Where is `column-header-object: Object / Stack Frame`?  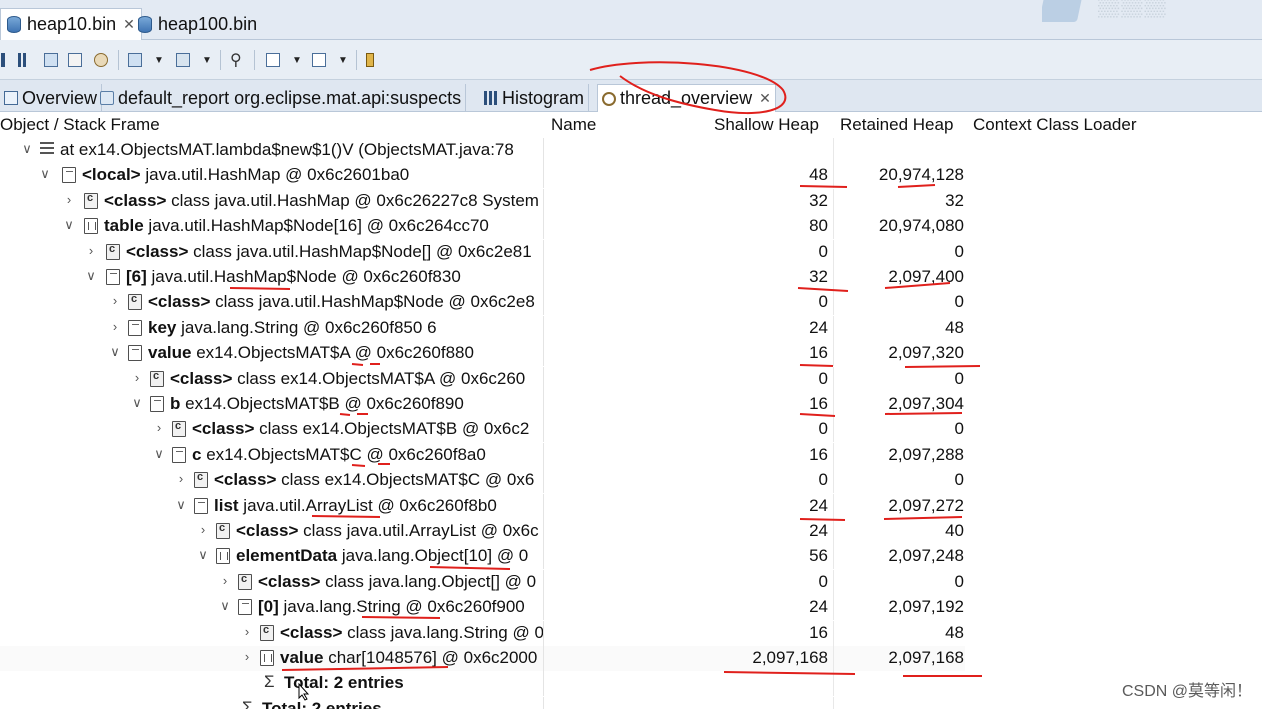 column-header-object: Object / Stack Frame is located at coordinates (80, 125).